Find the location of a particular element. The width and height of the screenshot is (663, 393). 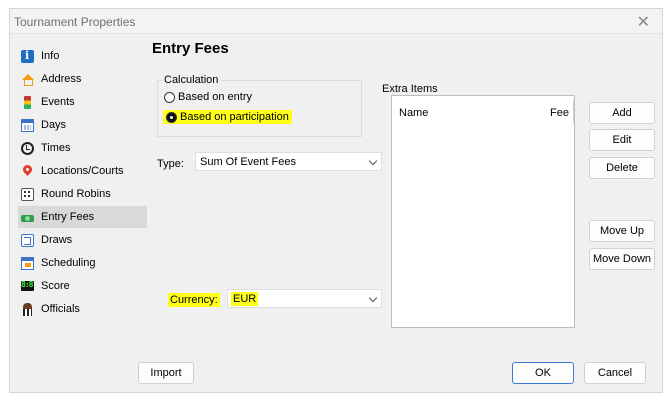

calculation-legend: Calculation is located at coordinates (191, 80).